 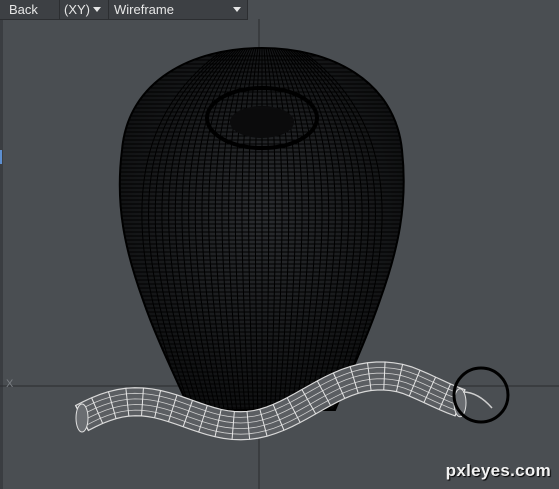 I want to click on vase-opening-inner, so click(x=262, y=122).